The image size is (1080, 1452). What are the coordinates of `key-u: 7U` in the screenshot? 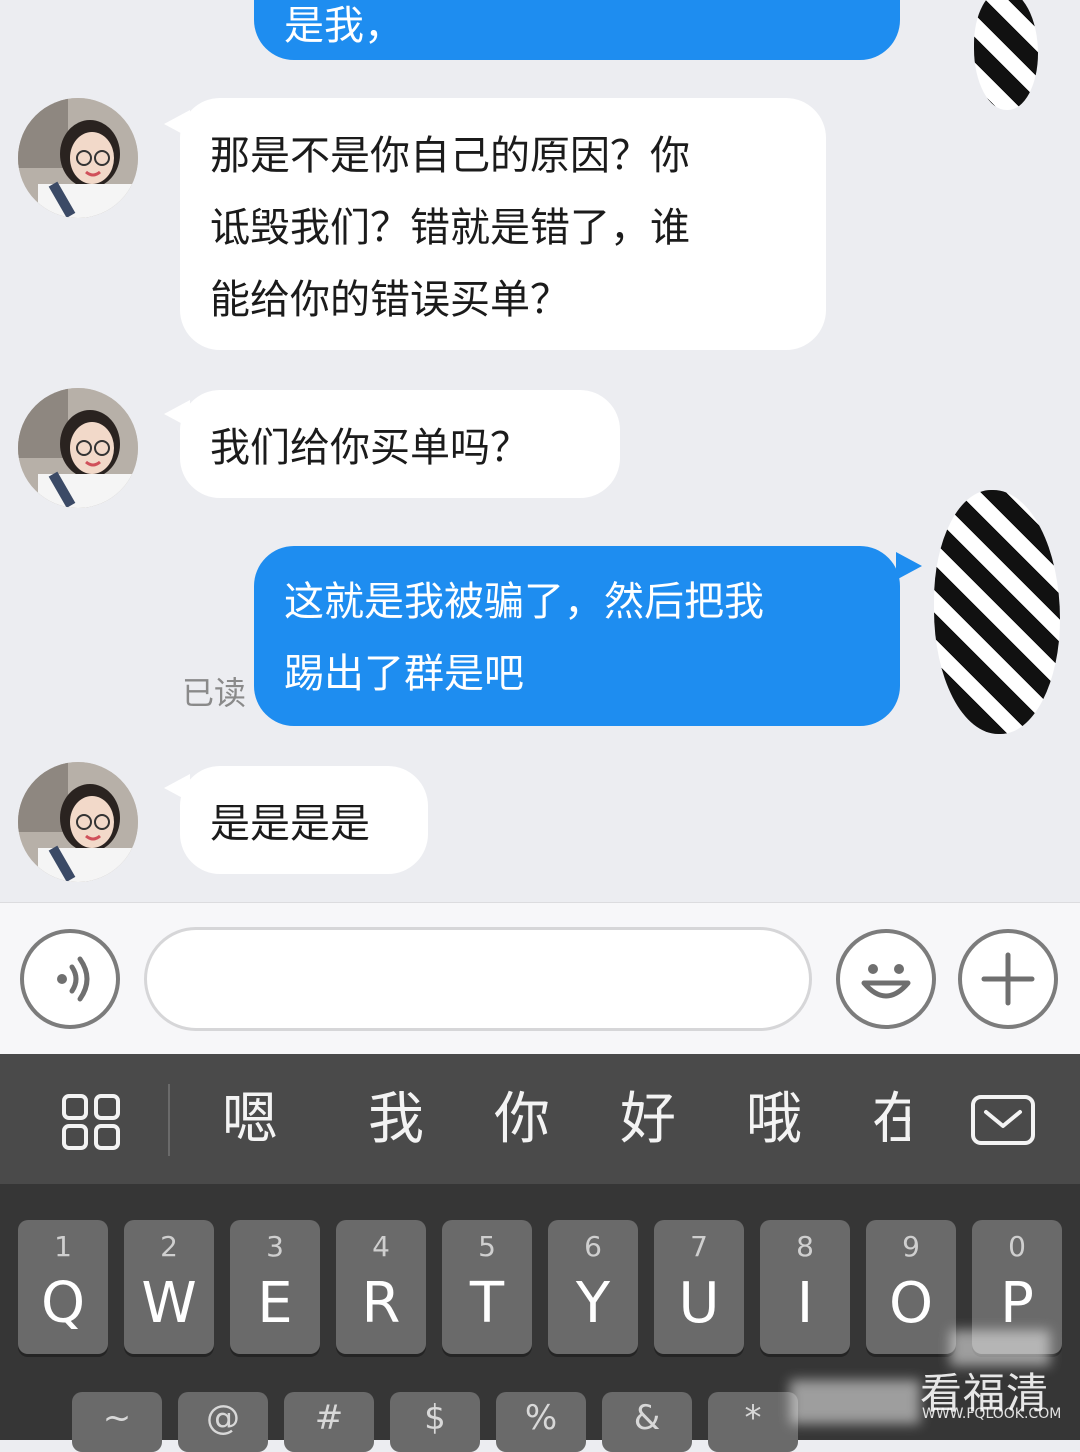 It's located at (699, 1287).